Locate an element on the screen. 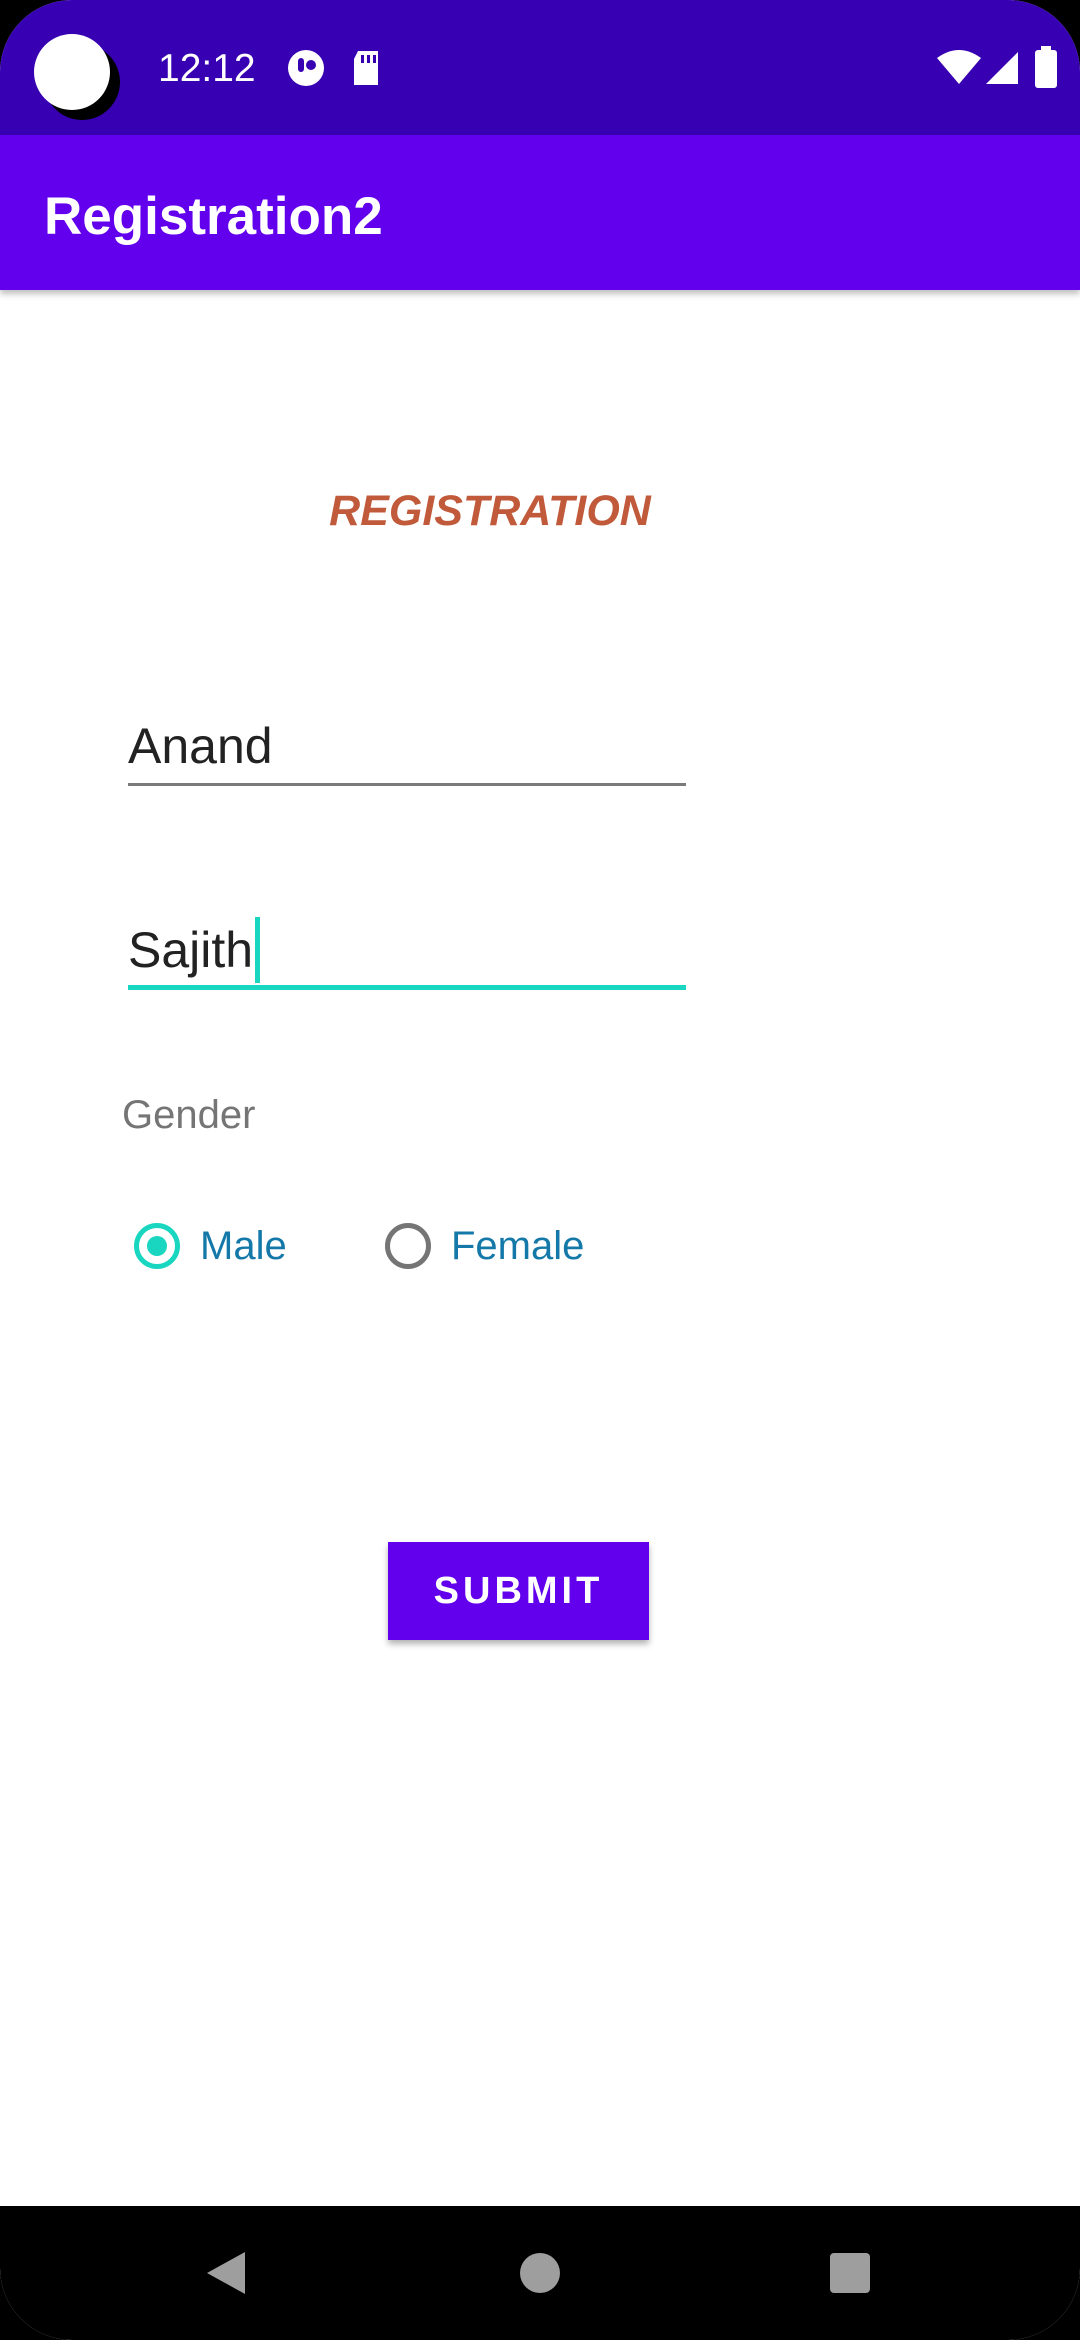 The image size is (1080, 2340). field-underline is located at coordinates (407, 784).